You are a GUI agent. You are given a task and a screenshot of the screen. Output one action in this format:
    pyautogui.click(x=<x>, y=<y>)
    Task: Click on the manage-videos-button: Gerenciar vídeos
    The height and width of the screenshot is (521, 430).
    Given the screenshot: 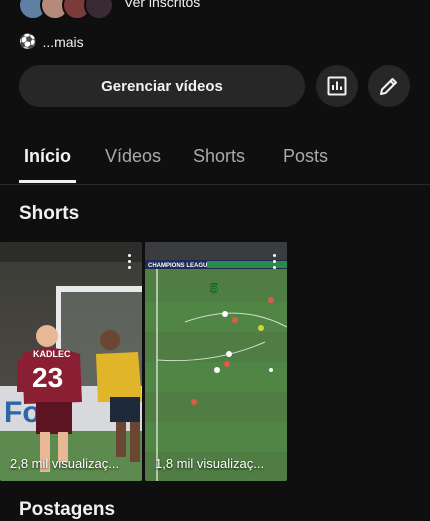 What is the action you would take?
    pyautogui.click(x=162, y=86)
    